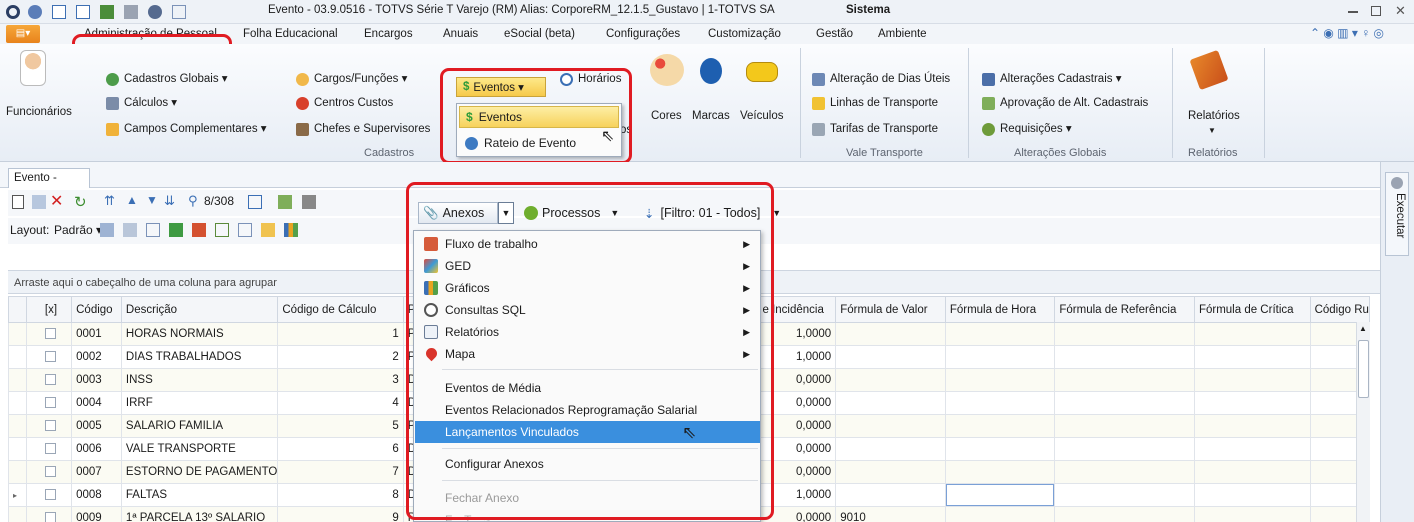 The image size is (1414, 522). I want to click on cell-descricao: SALARIO FAMILIA, so click(199, 426).